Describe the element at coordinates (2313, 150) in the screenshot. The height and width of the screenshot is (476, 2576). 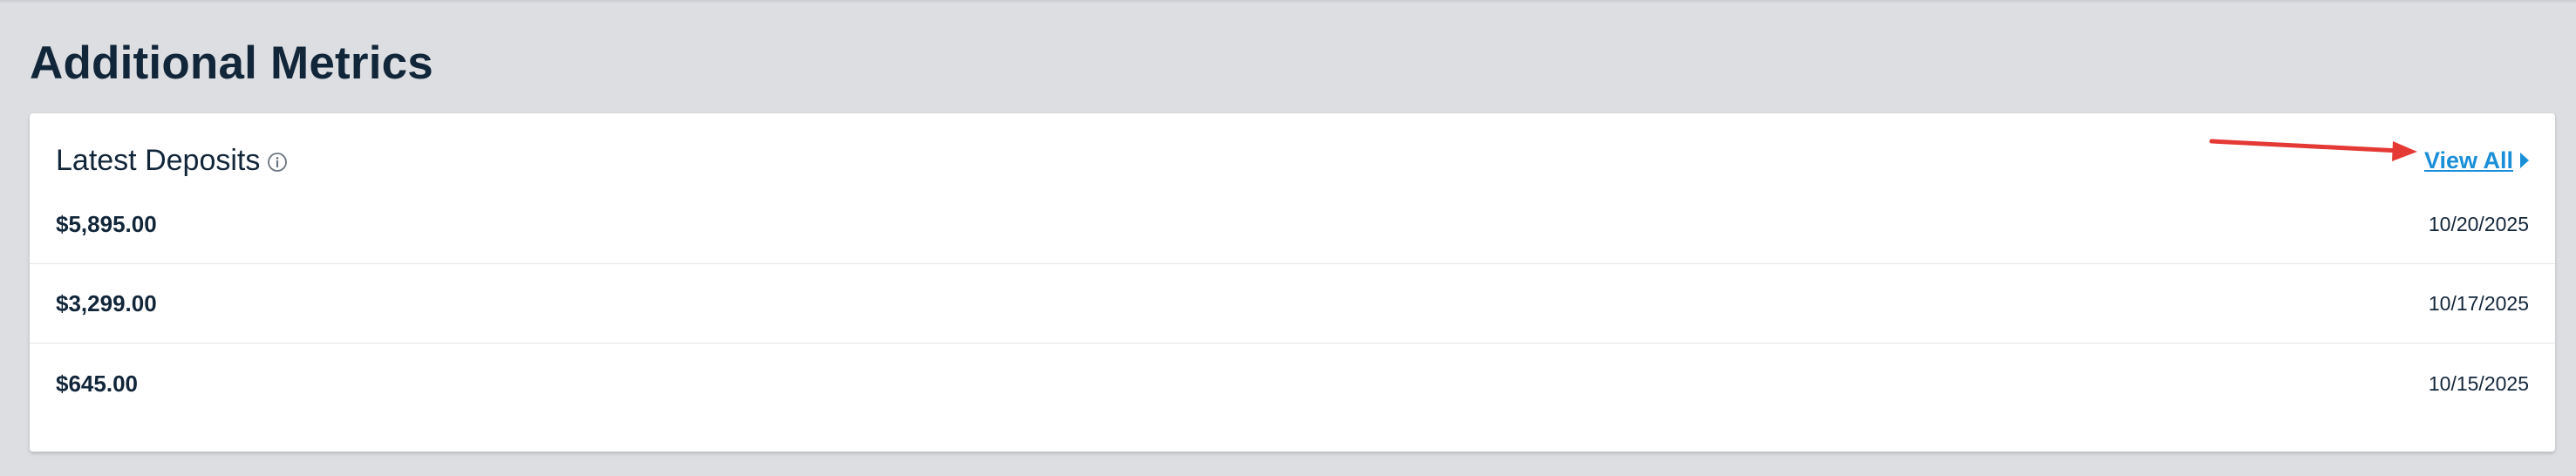
I see `annotation-arrow-icon` at that location.